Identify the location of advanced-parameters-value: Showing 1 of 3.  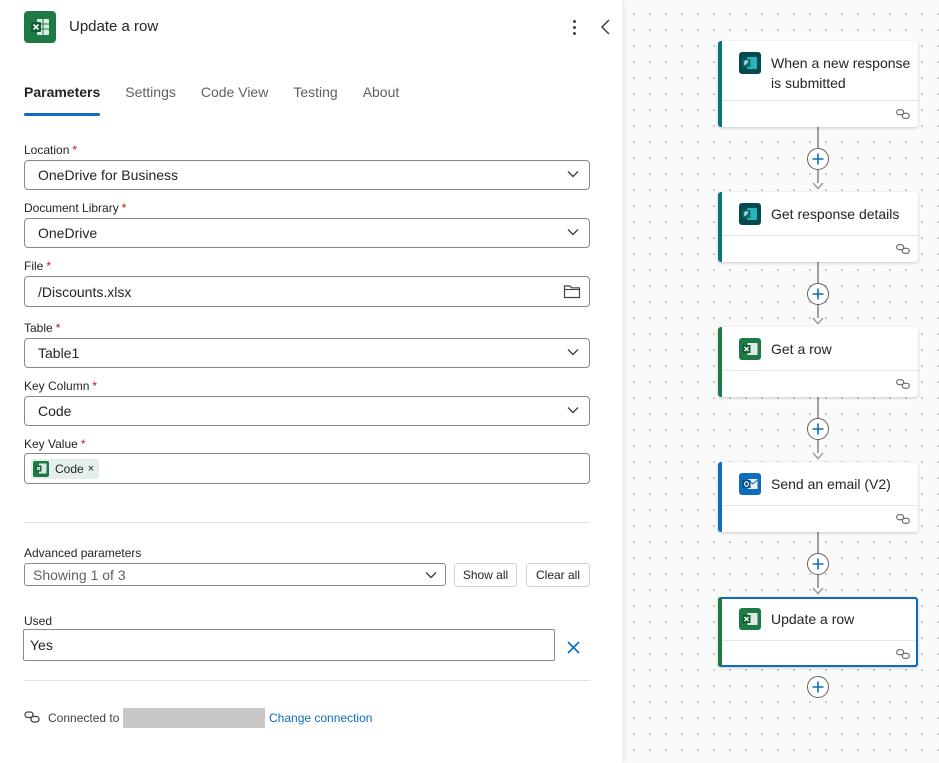
(79, 574).